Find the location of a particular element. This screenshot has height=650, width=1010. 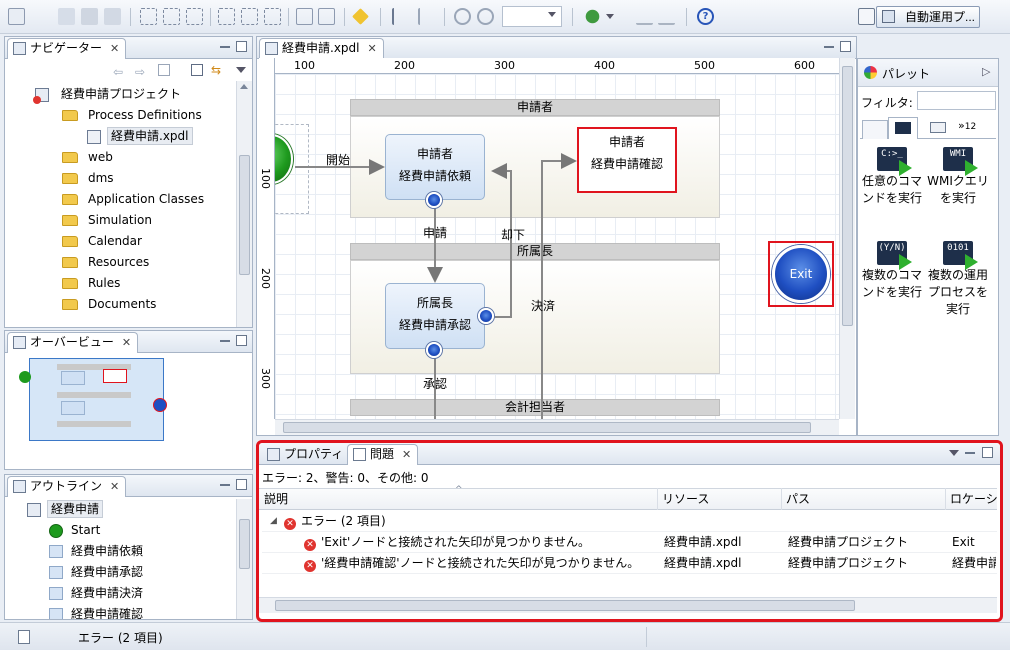

palette-entry-multiple-processes: 0101 複数の運用プロセスを実行 is located at coordinates (958, 279).